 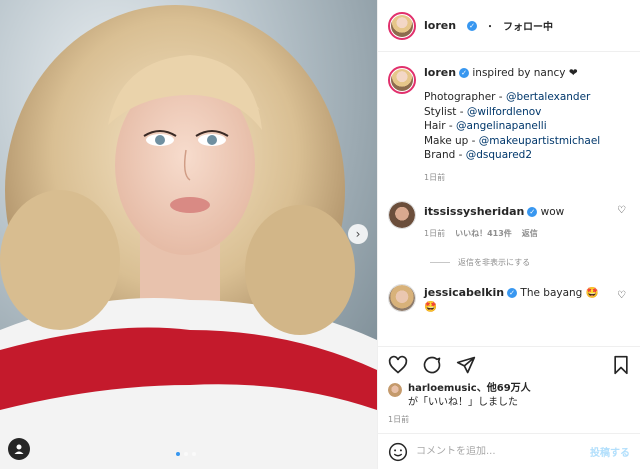 What do you see at coordinates (539, 141) in the screenshot?
I see `mention-link: @makeupartistmichael` at bounding box center [539, 141].